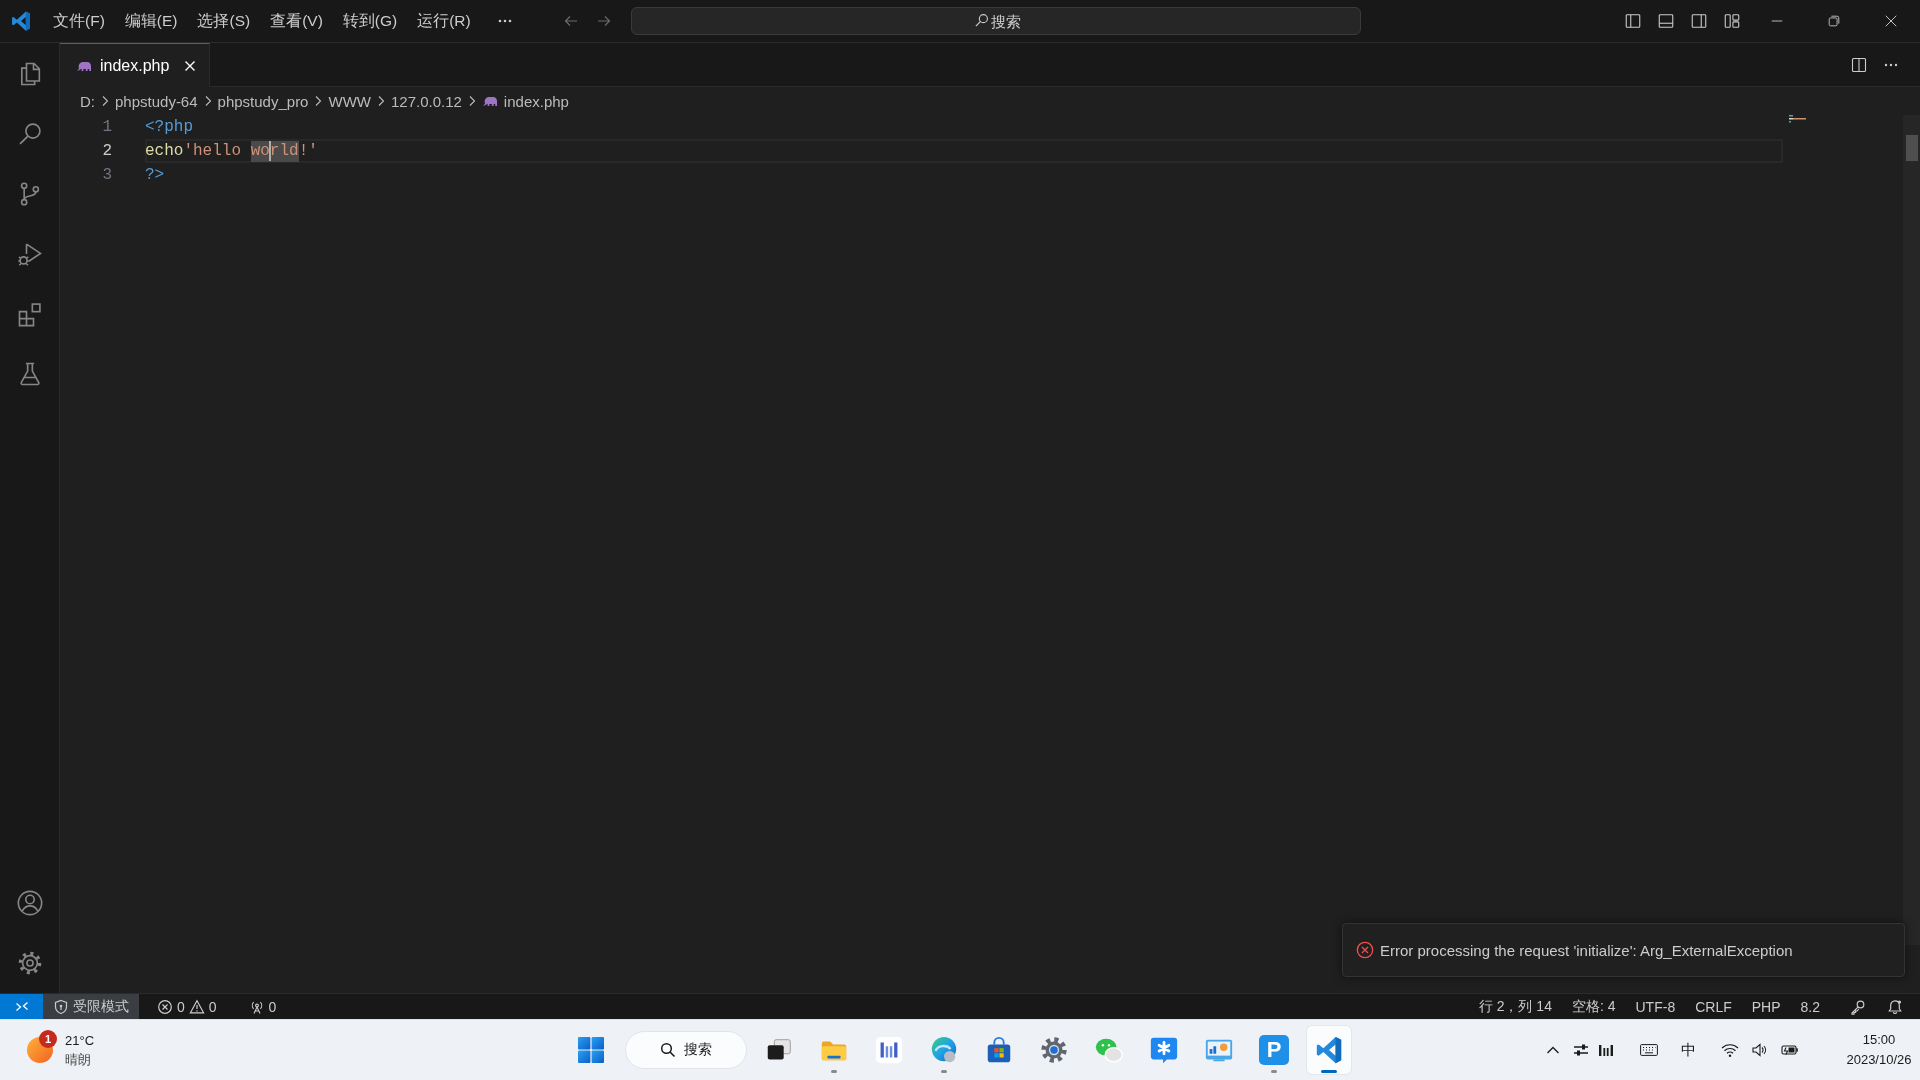 The width and height of the screenshot is (1920, 1080). Describe the element at coordinates (212, 151) in the screenshot. I see `code-token: 'hello` at that location.